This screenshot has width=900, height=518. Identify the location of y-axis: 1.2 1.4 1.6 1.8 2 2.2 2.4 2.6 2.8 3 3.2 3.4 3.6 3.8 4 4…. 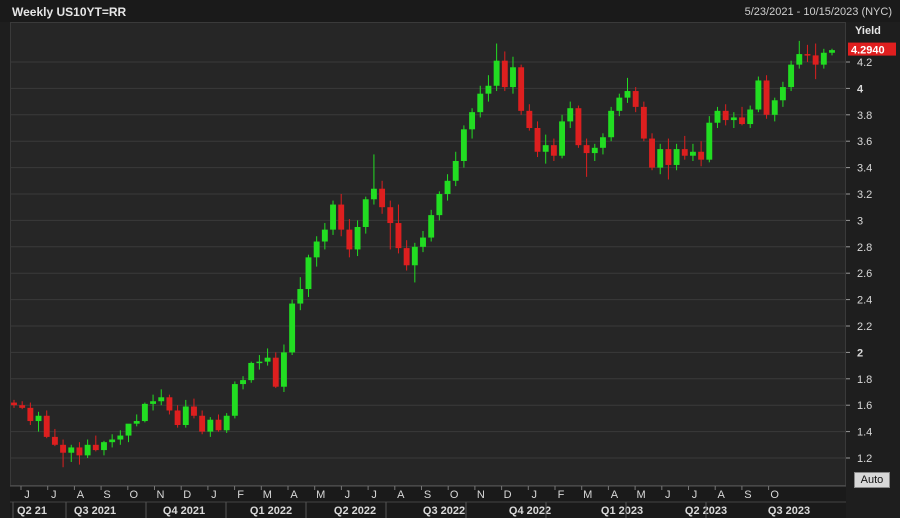
(859, 261).